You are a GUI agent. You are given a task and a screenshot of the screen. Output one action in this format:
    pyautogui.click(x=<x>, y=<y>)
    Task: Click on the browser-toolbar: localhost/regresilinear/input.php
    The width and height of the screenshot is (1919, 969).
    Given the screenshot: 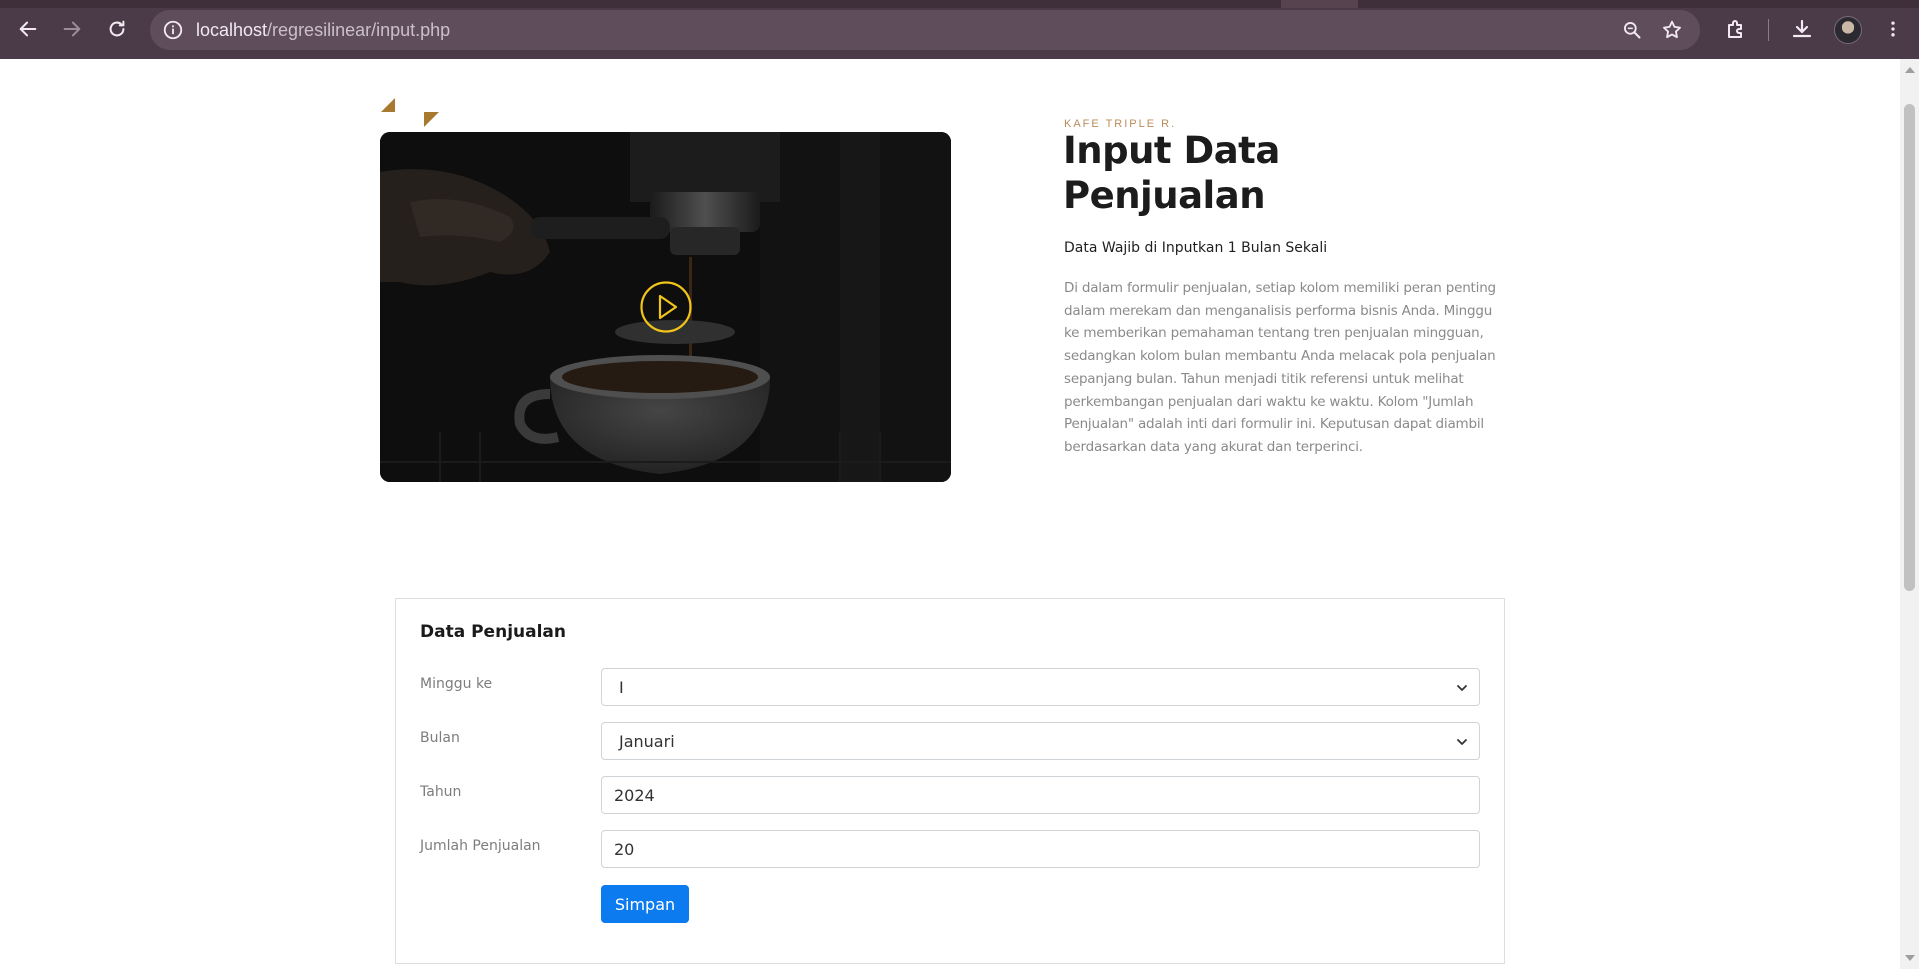 What is the action you would take?
    pyautogui.click(x=959, y=29)
    